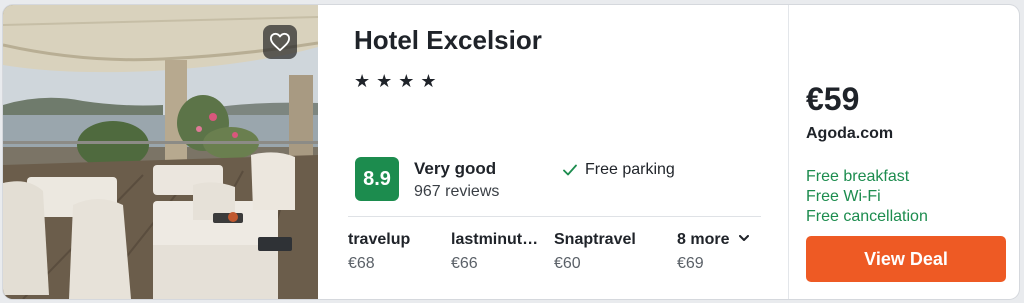 This screenshot has width=1024, height=303. What do you see at coordinates (906, 259) in the screenshot?
I see `view-deal-button: View Deal` at bounding box center [906, 259].